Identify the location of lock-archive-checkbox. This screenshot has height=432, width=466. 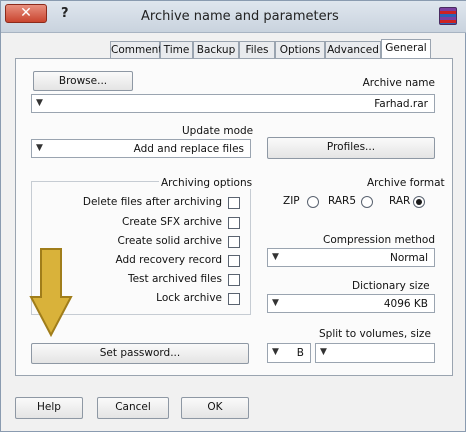
(234, 299).